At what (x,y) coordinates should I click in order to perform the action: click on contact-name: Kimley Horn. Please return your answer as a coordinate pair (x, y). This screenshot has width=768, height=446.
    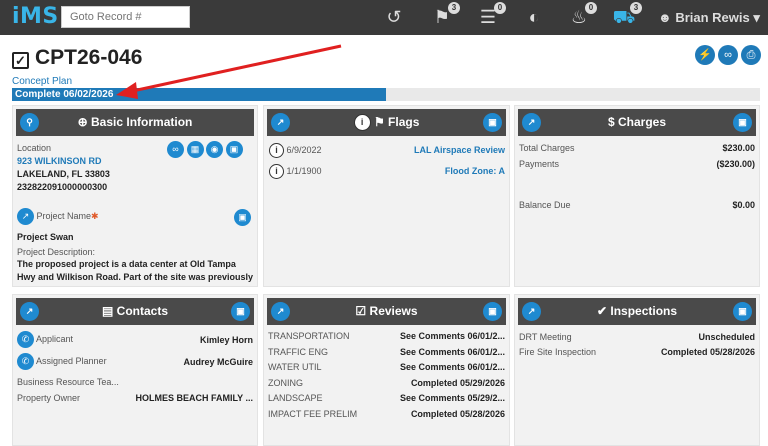
    Looking at the image, I should click on (226, 340).